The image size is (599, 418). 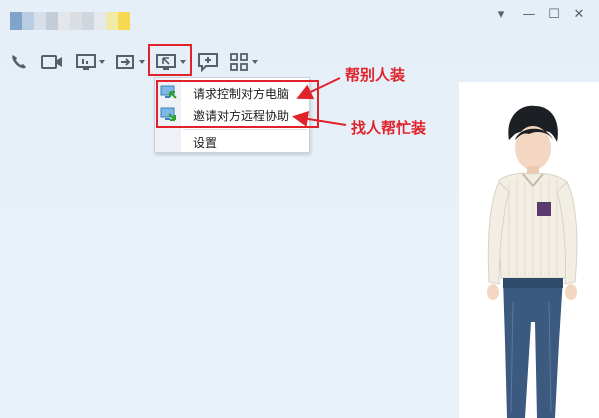 I want to click on avatar-figure, so click(x=532, y=261).